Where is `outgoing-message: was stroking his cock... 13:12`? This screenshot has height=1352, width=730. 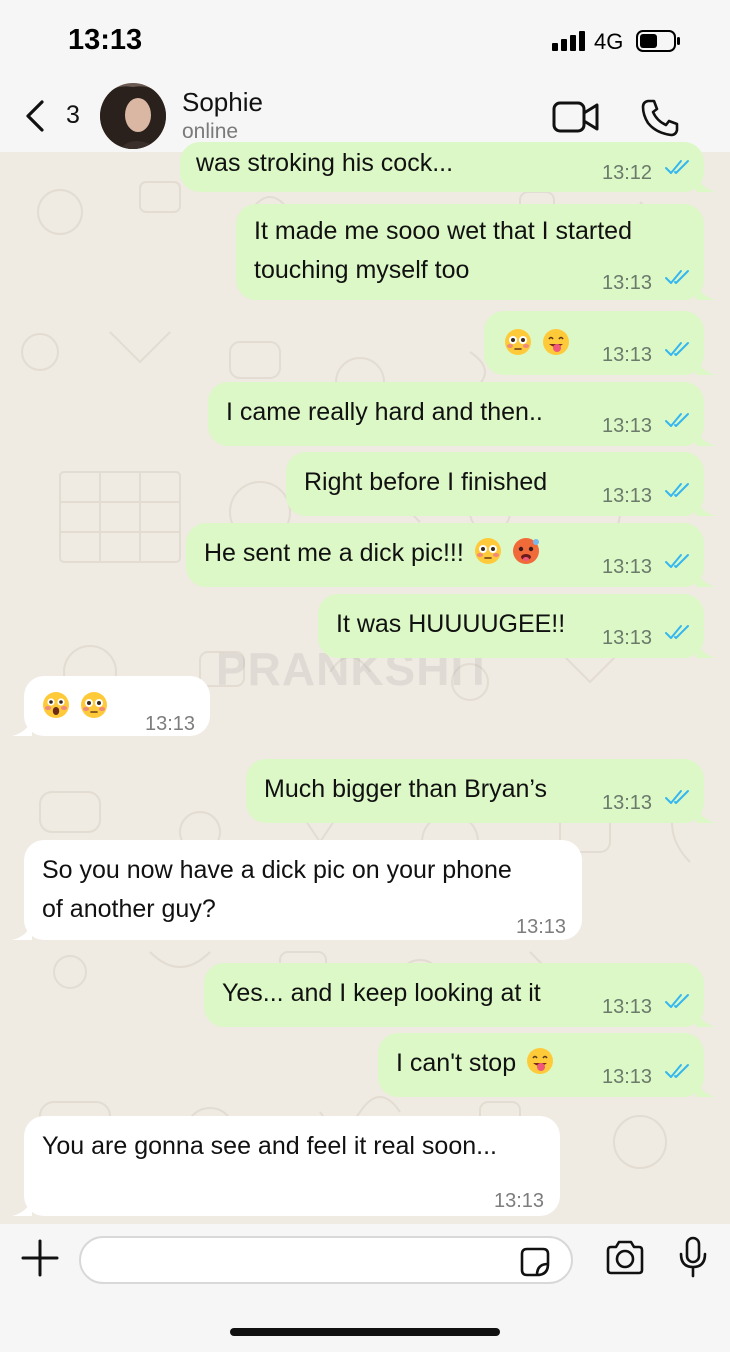
outgoing-message: was stroking his cock... 13:12 is located at coordinates (448, 167).